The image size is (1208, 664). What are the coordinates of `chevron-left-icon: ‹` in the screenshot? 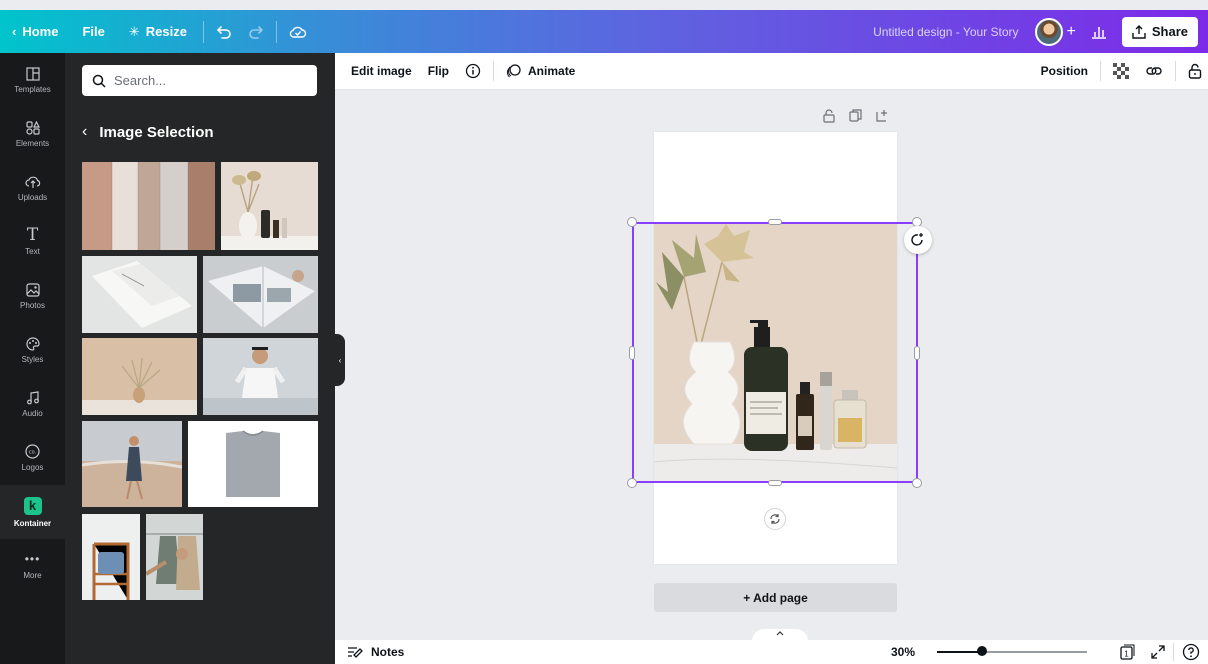 It's located at (14, 31).